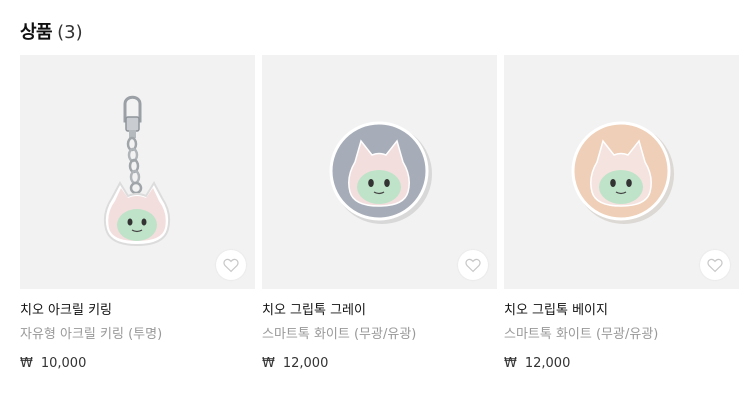  I want to click on product-title: 치오 아크릴 키링, so click(137, 311).